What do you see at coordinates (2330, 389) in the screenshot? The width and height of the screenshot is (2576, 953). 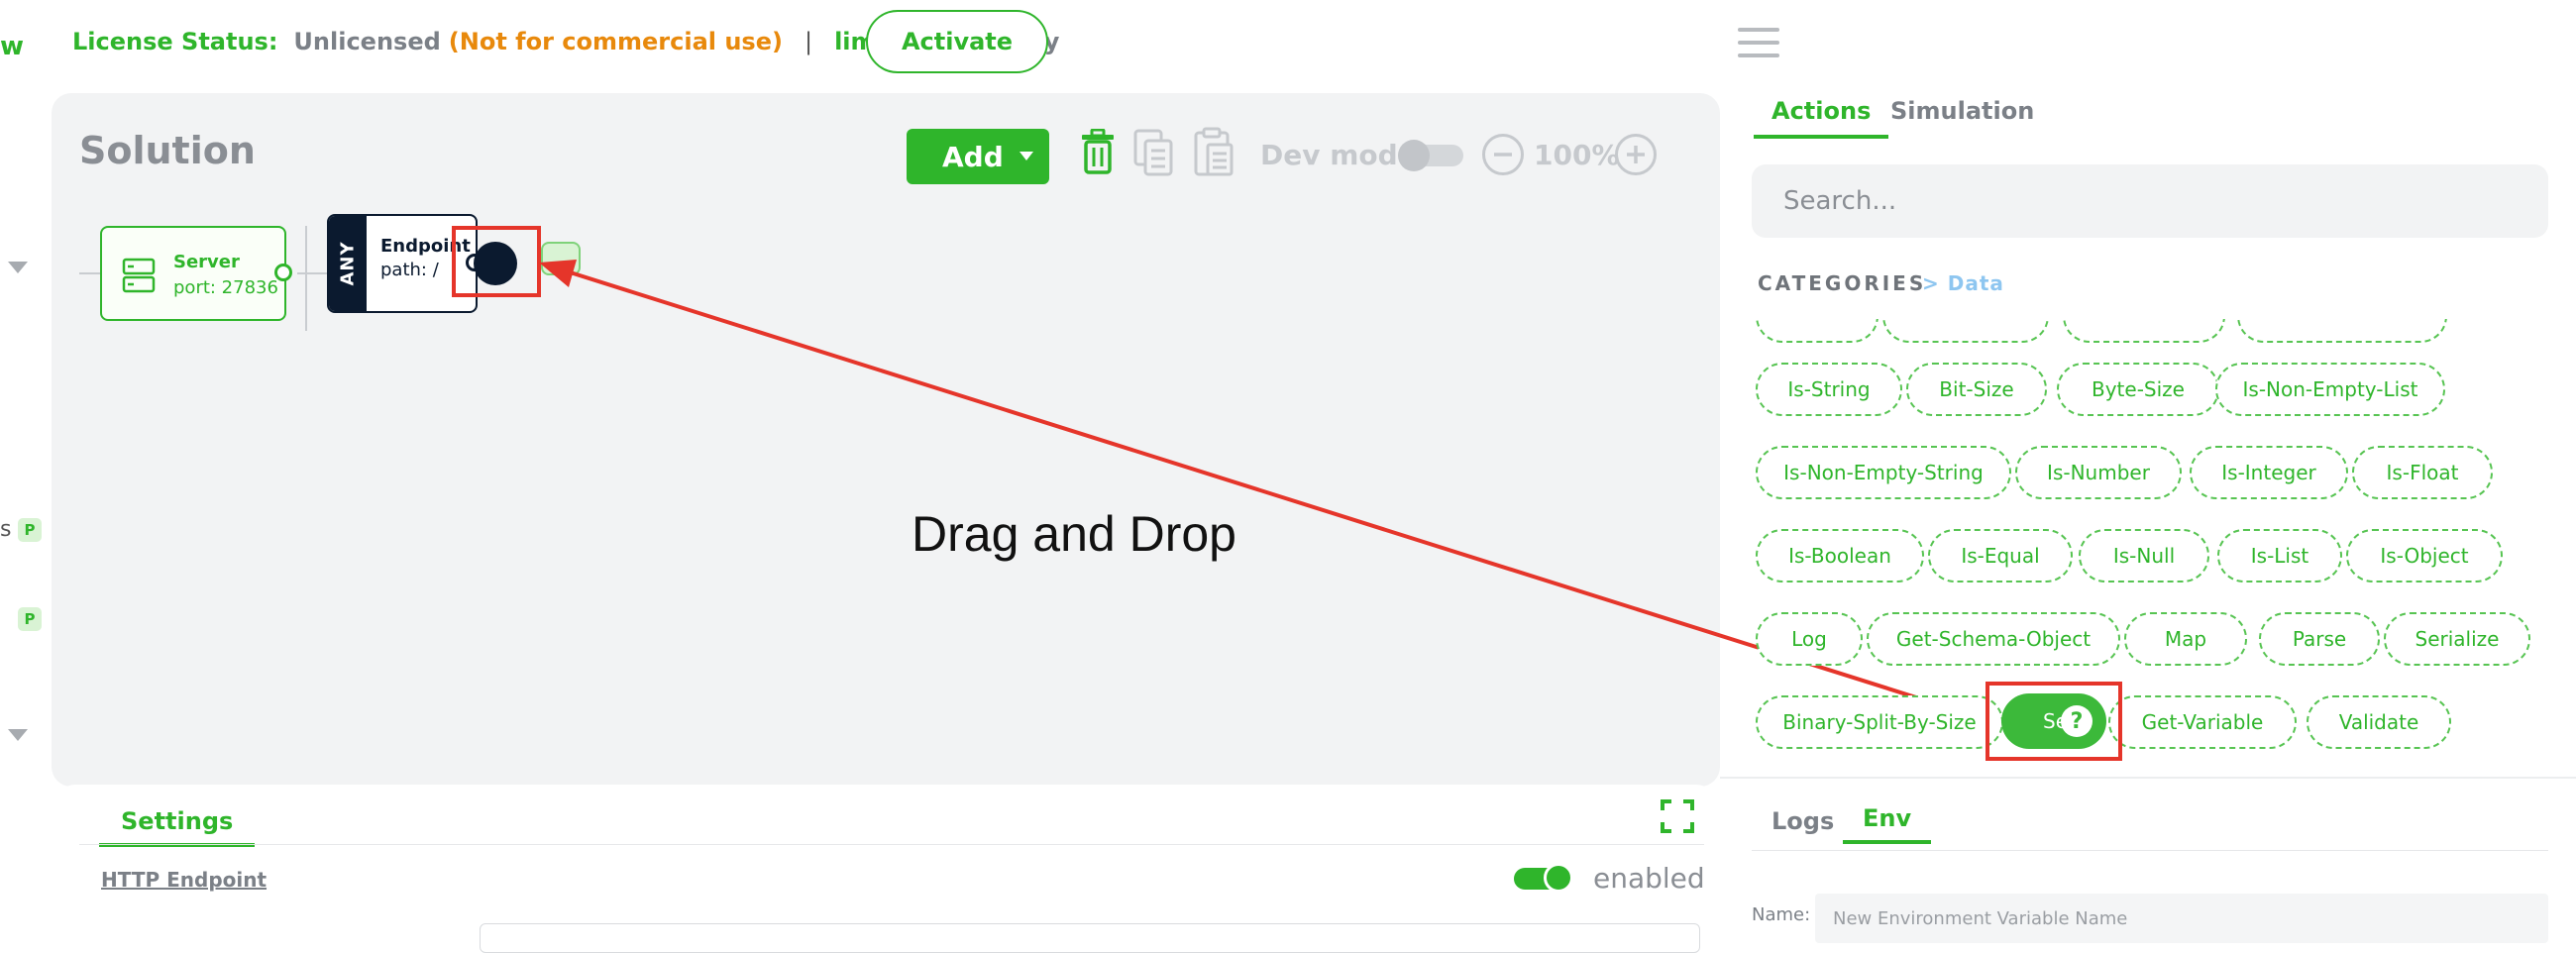 I see `action-chip: Is-Non-Empty-List` at bounding box center [2330, 389].